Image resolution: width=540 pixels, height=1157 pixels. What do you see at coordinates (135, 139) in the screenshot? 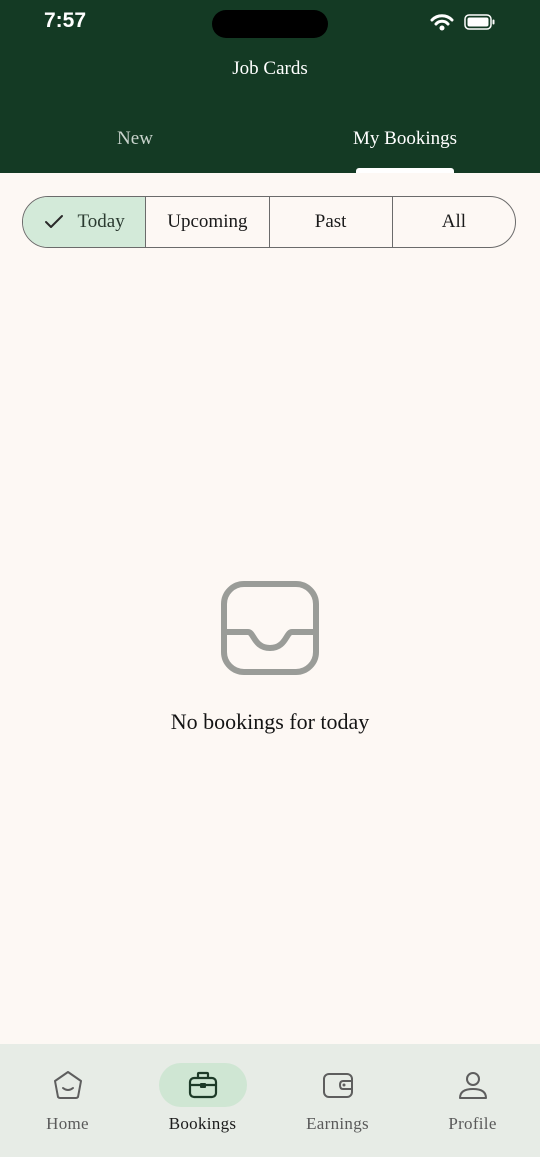
I see `tab-new: New` at bounding box center [135, 139].